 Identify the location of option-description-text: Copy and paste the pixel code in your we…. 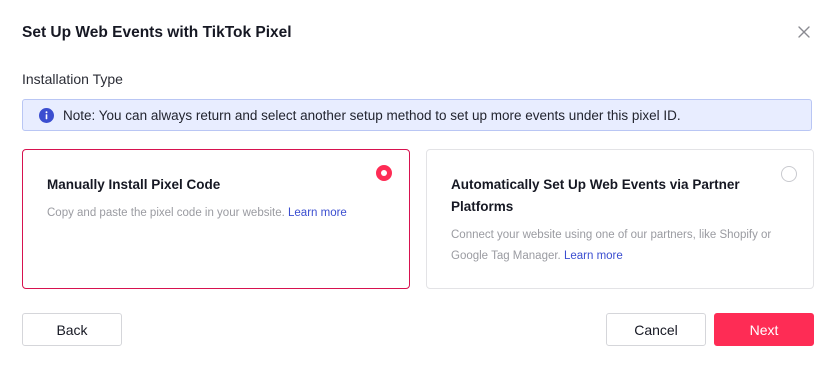
(166, 213).